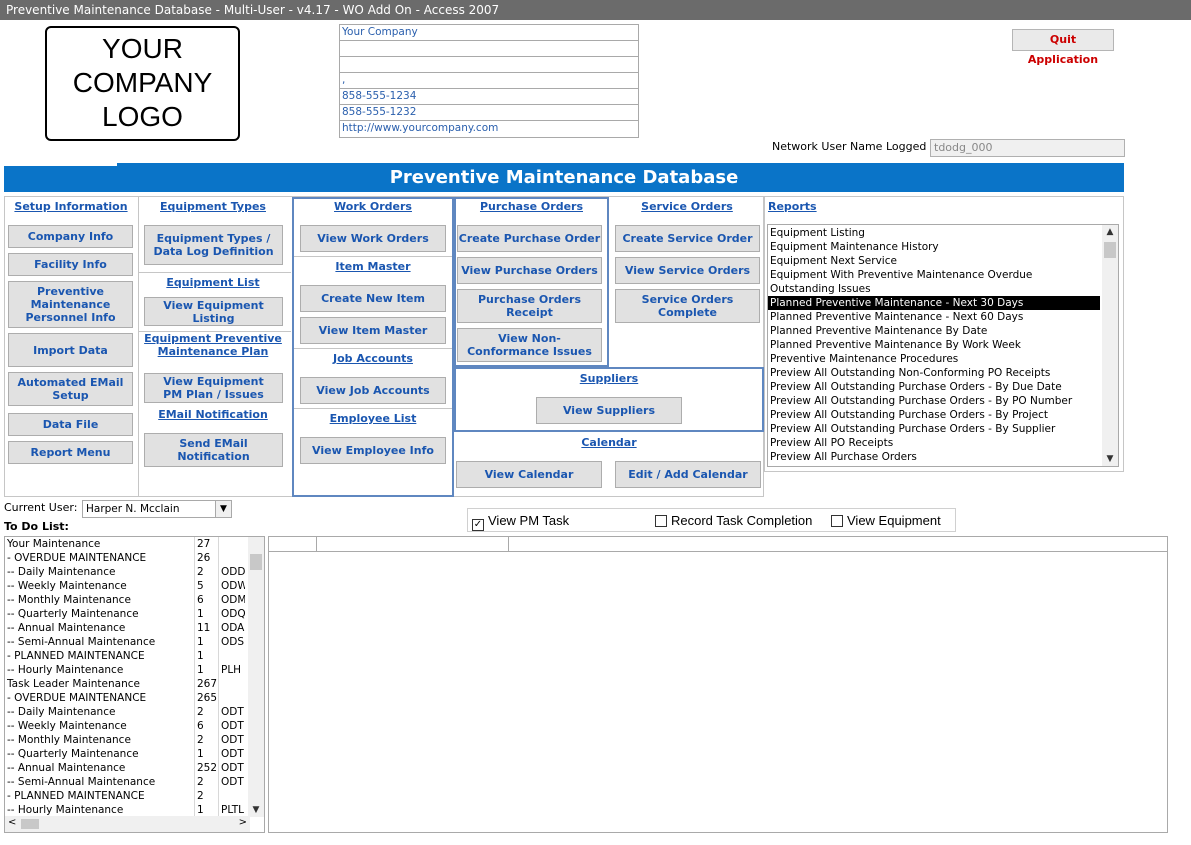 The image size is (1191, 845). Describe the element at coordinates (70, 389) in the screenshot. I see `automated-email-setup-button: Automated EMail Setup` at that location.